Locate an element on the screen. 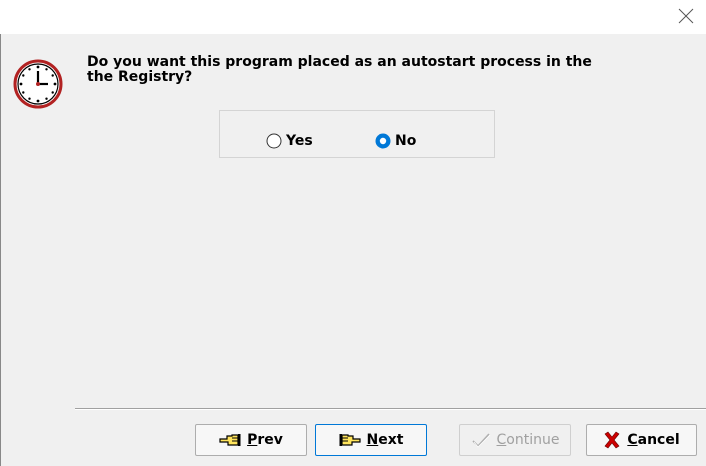 The width and height of the screenshot is (706, 466). continue-button: Continue is located at coordinates (515, 440).